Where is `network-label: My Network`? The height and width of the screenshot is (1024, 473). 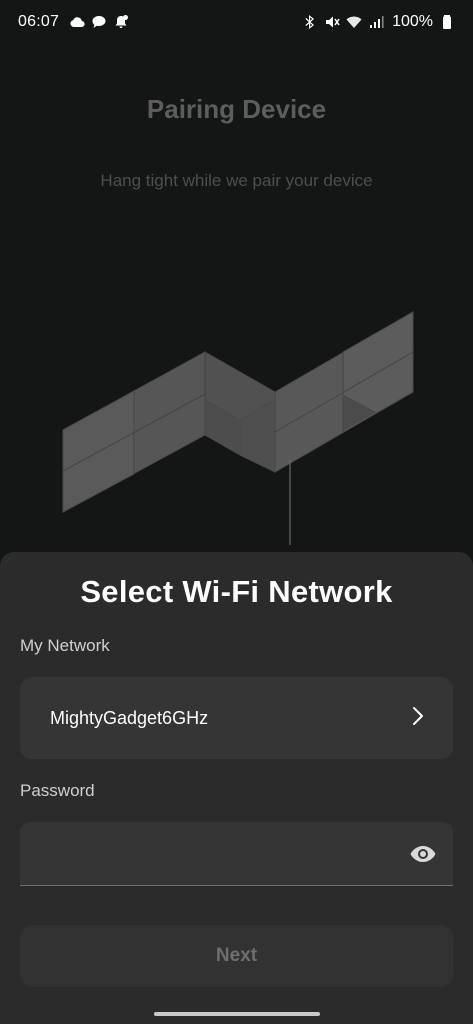 network-label: My Network is located at coordinates (65, 645).